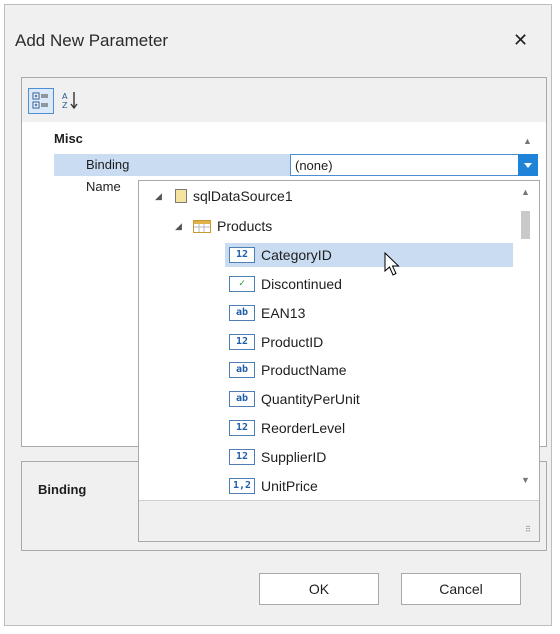 Image resolution: width=560 pixels, height=634 pixels. Describe the element at coordinates (301, 284) in the screenshot. I see `field-label: Discontinued` at that location.